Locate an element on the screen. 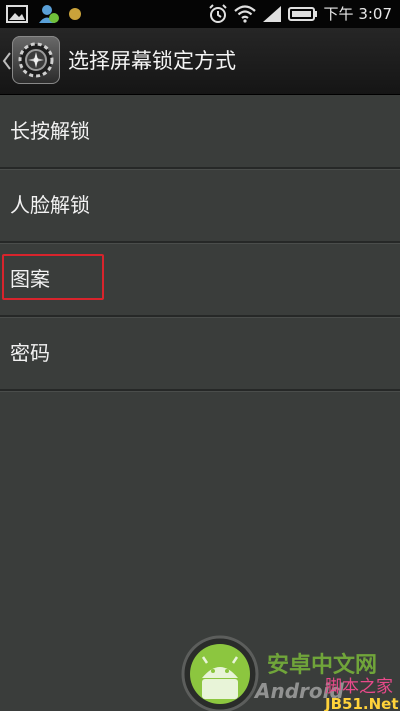  page-title: 选择屏幕锁定方式 is located at coordinates (152, 61).